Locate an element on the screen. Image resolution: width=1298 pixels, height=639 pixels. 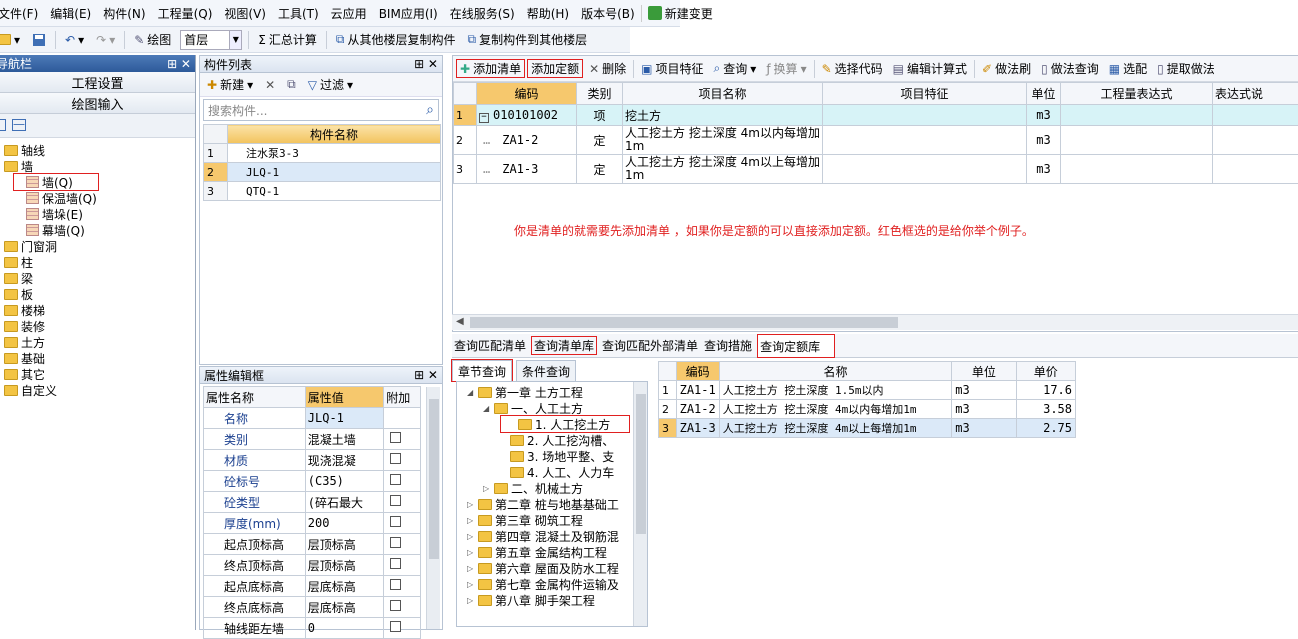
table-row: 3…ZA1-3定人工挖土方 挖土深度 4m以上每增加1mm3 is located at coordinates (876, 169).